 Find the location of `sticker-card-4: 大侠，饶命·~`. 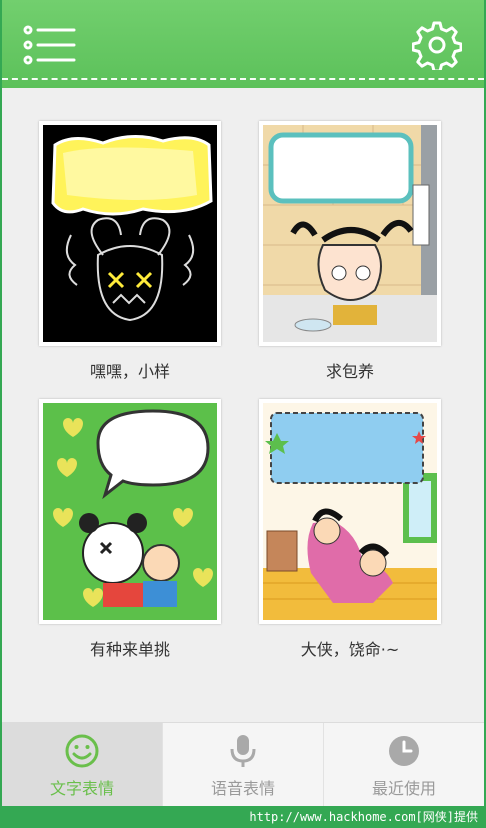

sticker-card-4: 大侠，饶命·~ is located at coordinates (350, 529).